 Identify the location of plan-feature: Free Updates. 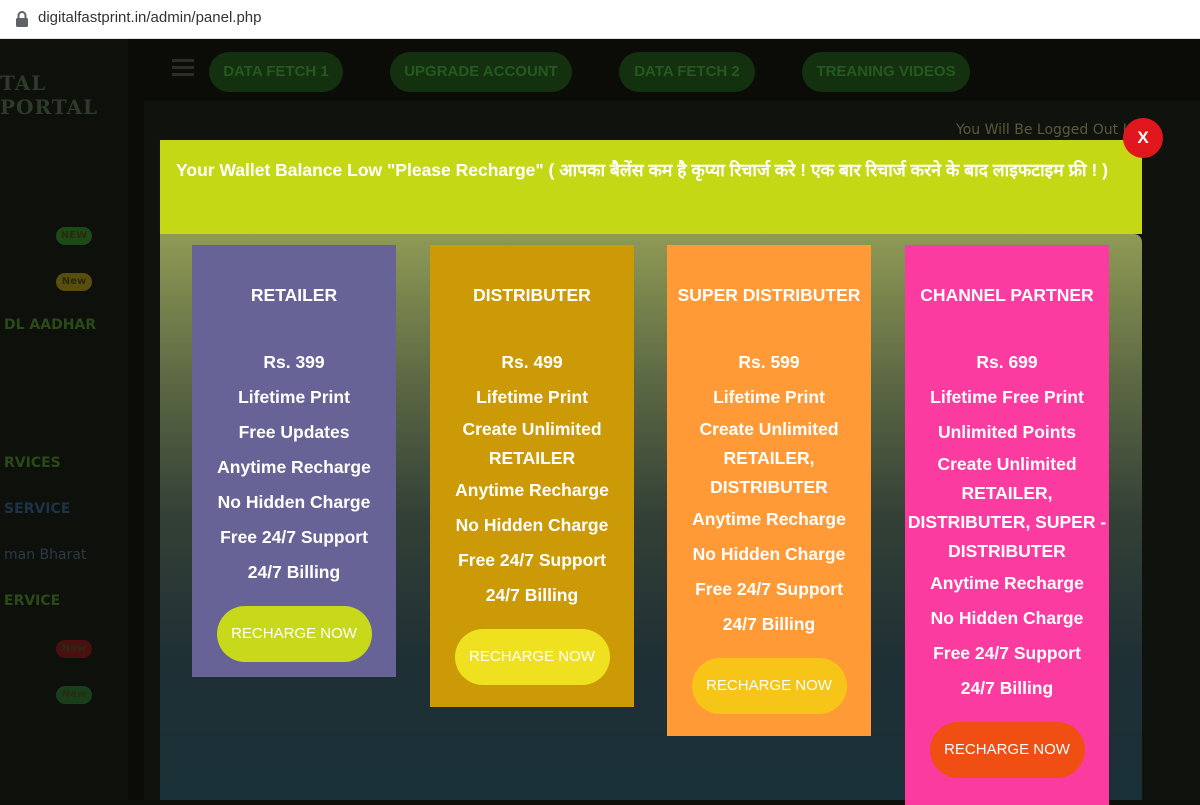
(294, 432).